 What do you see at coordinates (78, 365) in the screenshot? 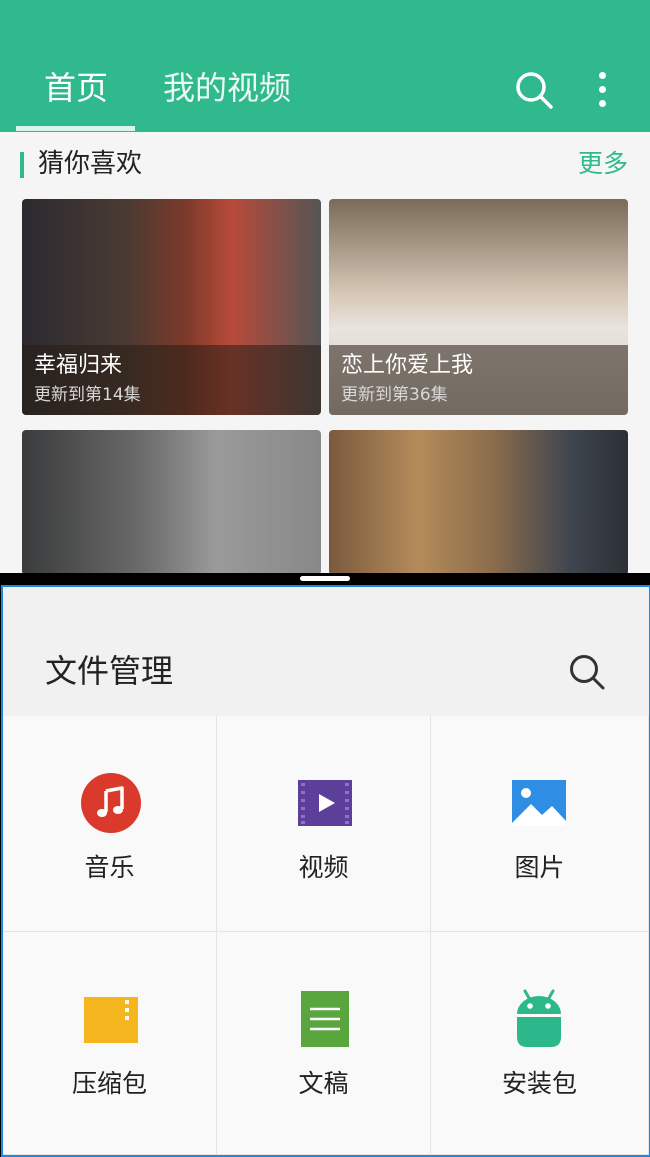
I see `card-title: 幸福归来` at bounding box center [78, 365].